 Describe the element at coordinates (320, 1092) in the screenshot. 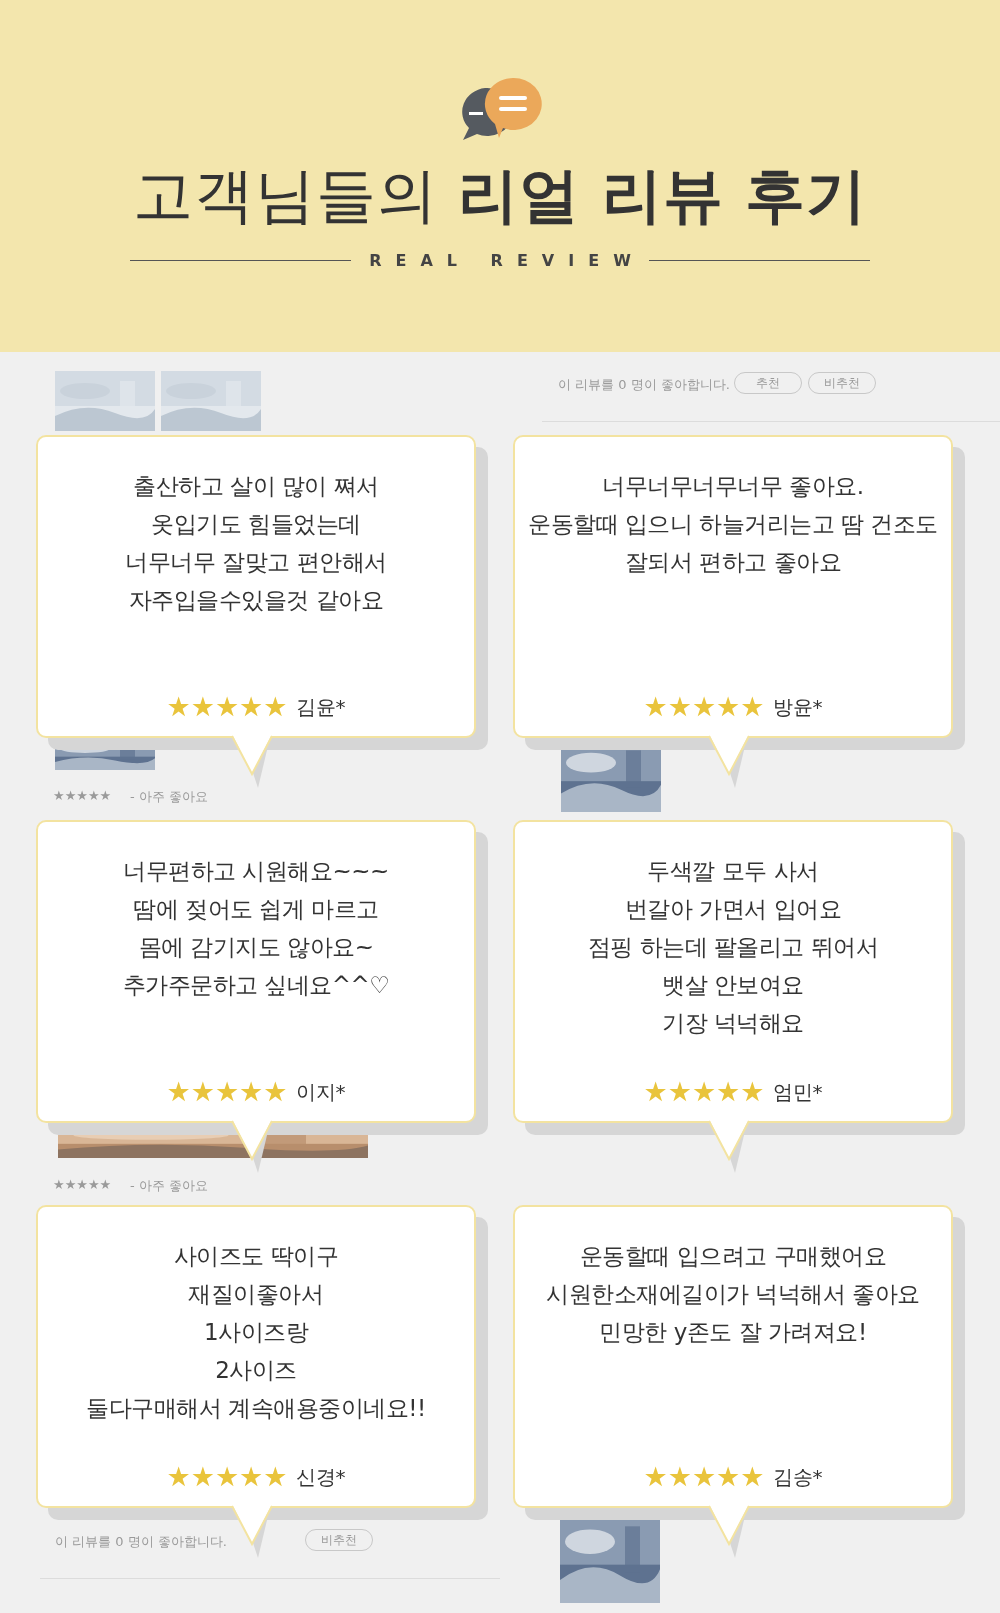

I see `reviewer-name: 이지*` at that location.